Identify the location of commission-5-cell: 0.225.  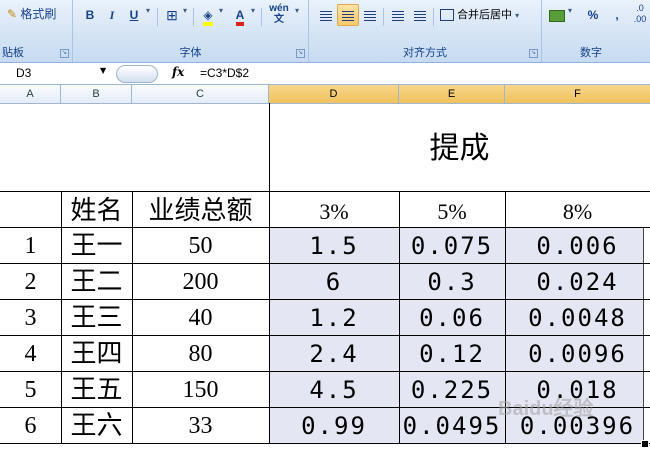
(452, 389).